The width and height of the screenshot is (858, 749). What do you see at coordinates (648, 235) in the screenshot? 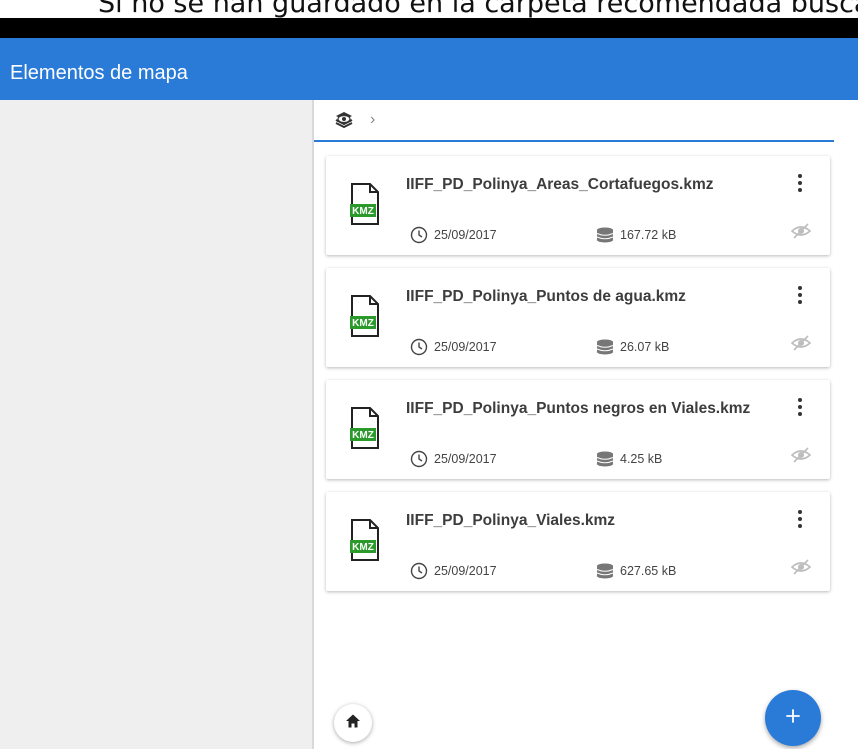
I see `file-size-text: 167.72 kB` at bounding box center [648, 235].